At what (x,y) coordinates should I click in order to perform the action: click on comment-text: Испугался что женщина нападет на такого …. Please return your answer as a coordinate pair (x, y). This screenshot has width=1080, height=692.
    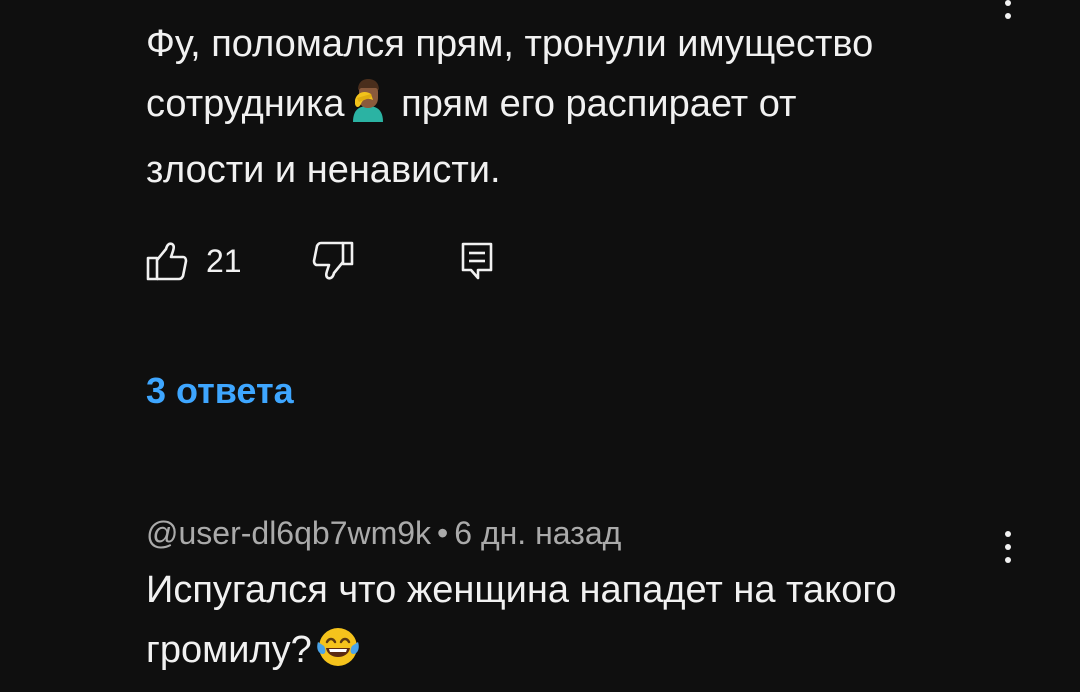
    Looking at the image, I should click on (573, 623).